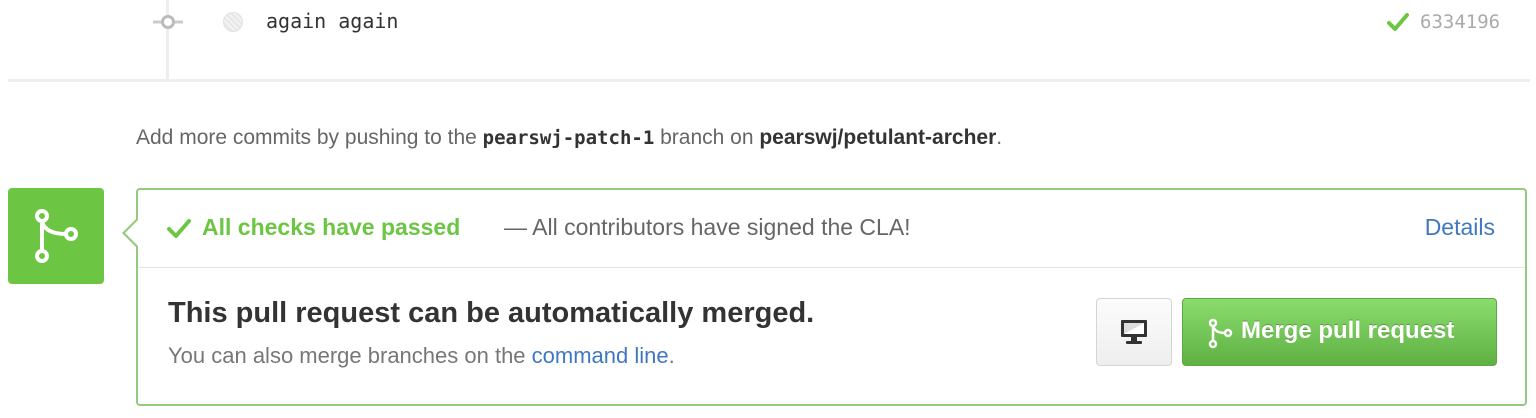 This screenshot has width=1536, height=418. I want to click on repo-name: pearswj/petulant-archer, so click(878, 137).